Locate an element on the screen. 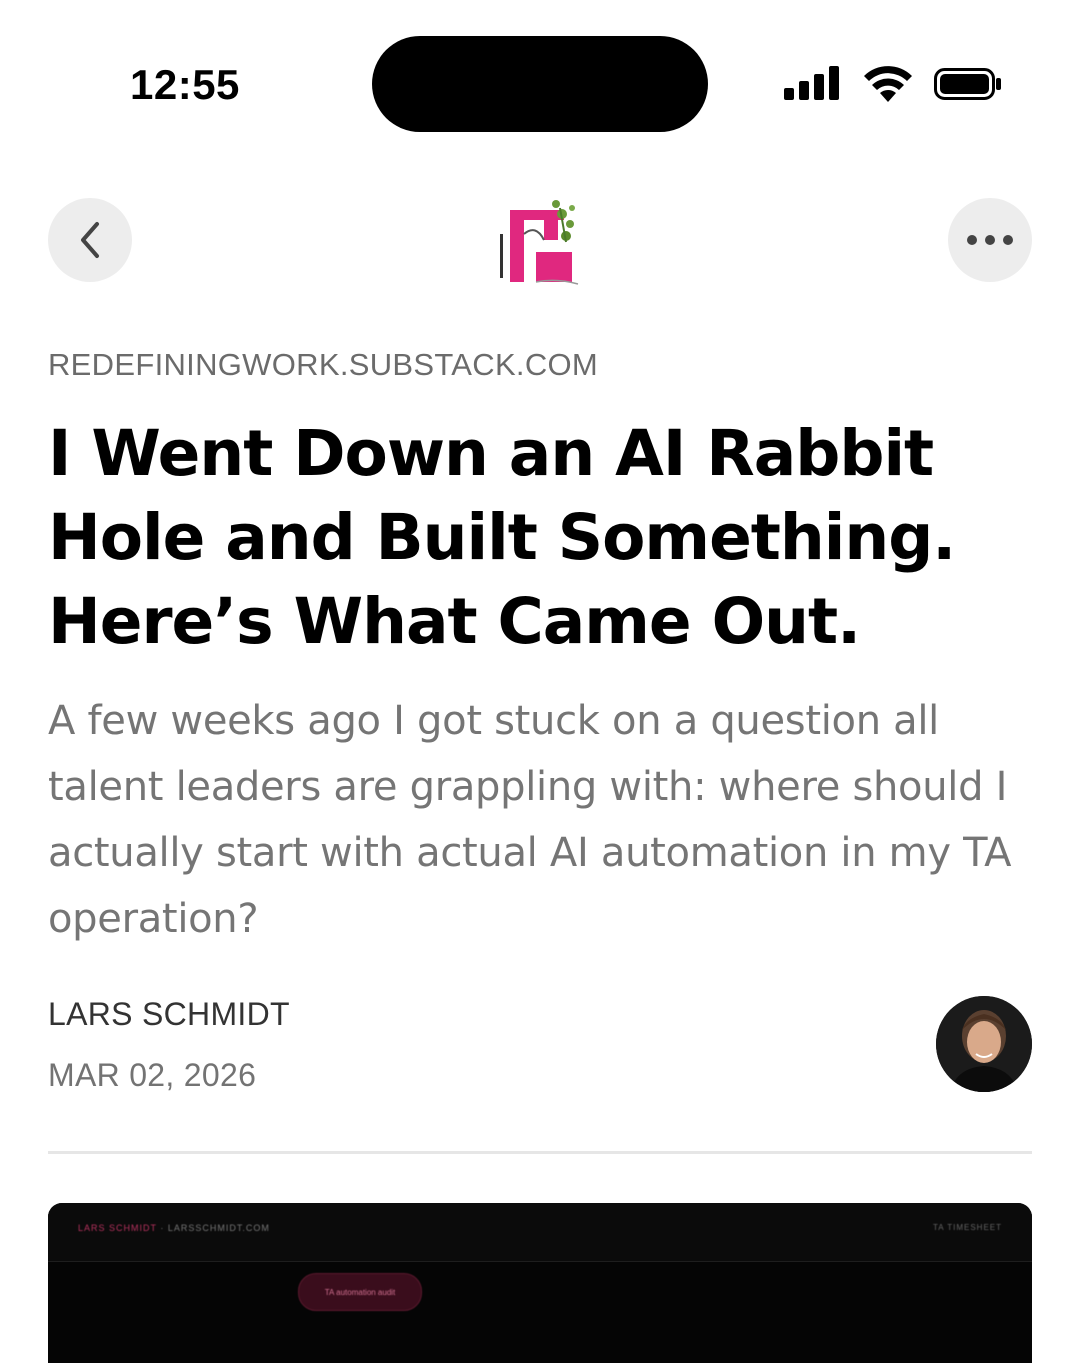 The width and height of the screenshot is (1080, 1363). publish-date: MAR 02, 2026 is located at coordinates (152, 1075).